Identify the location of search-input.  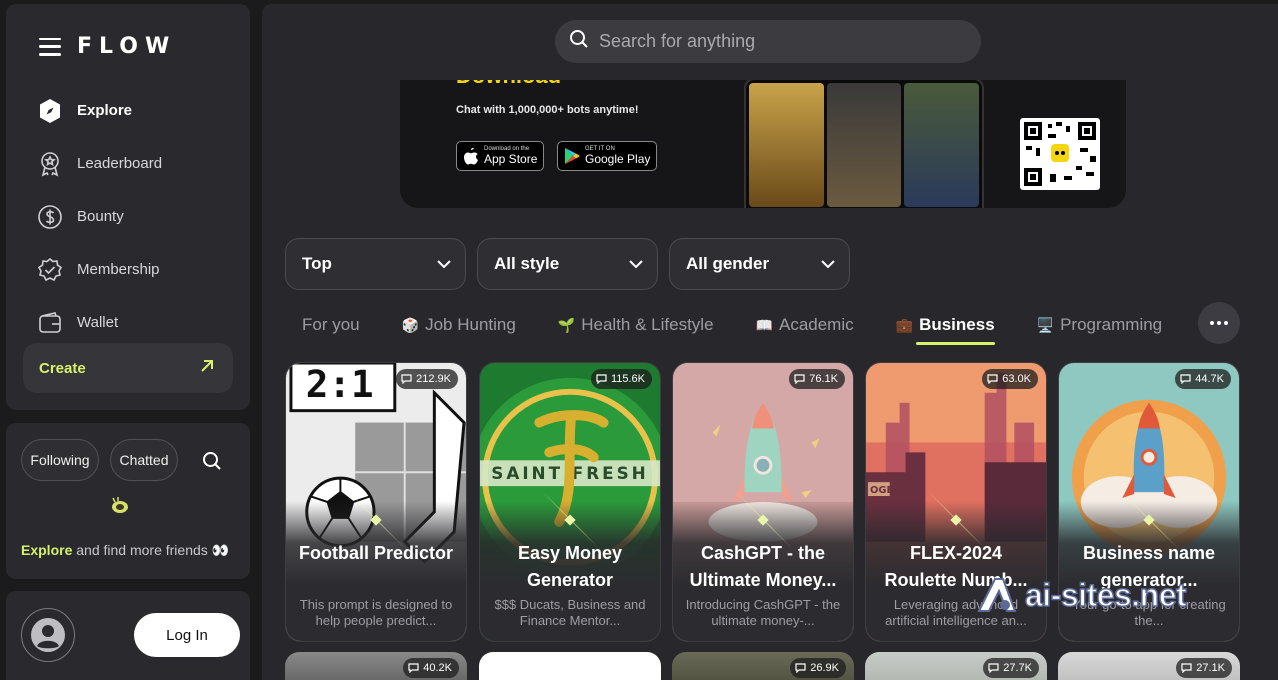
(779, 41).